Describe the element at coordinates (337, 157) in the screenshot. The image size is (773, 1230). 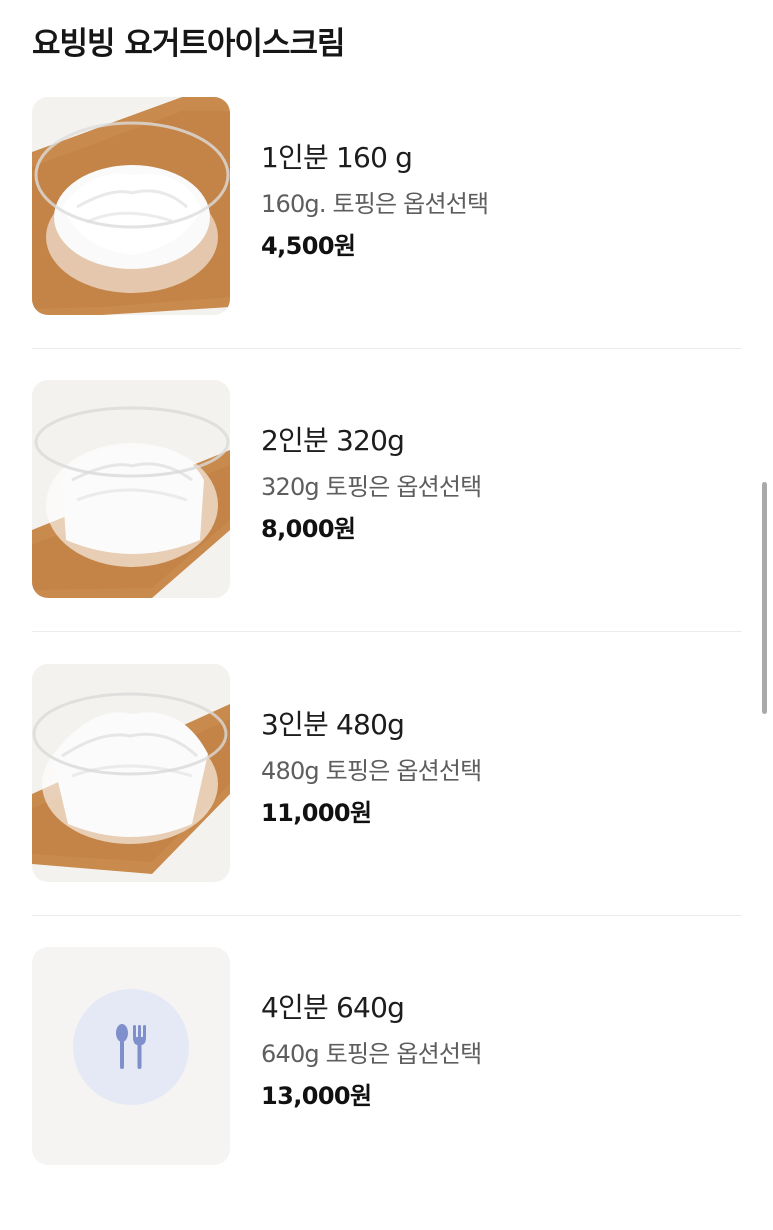
I see `item-name: 1인분 160 g` at that location.